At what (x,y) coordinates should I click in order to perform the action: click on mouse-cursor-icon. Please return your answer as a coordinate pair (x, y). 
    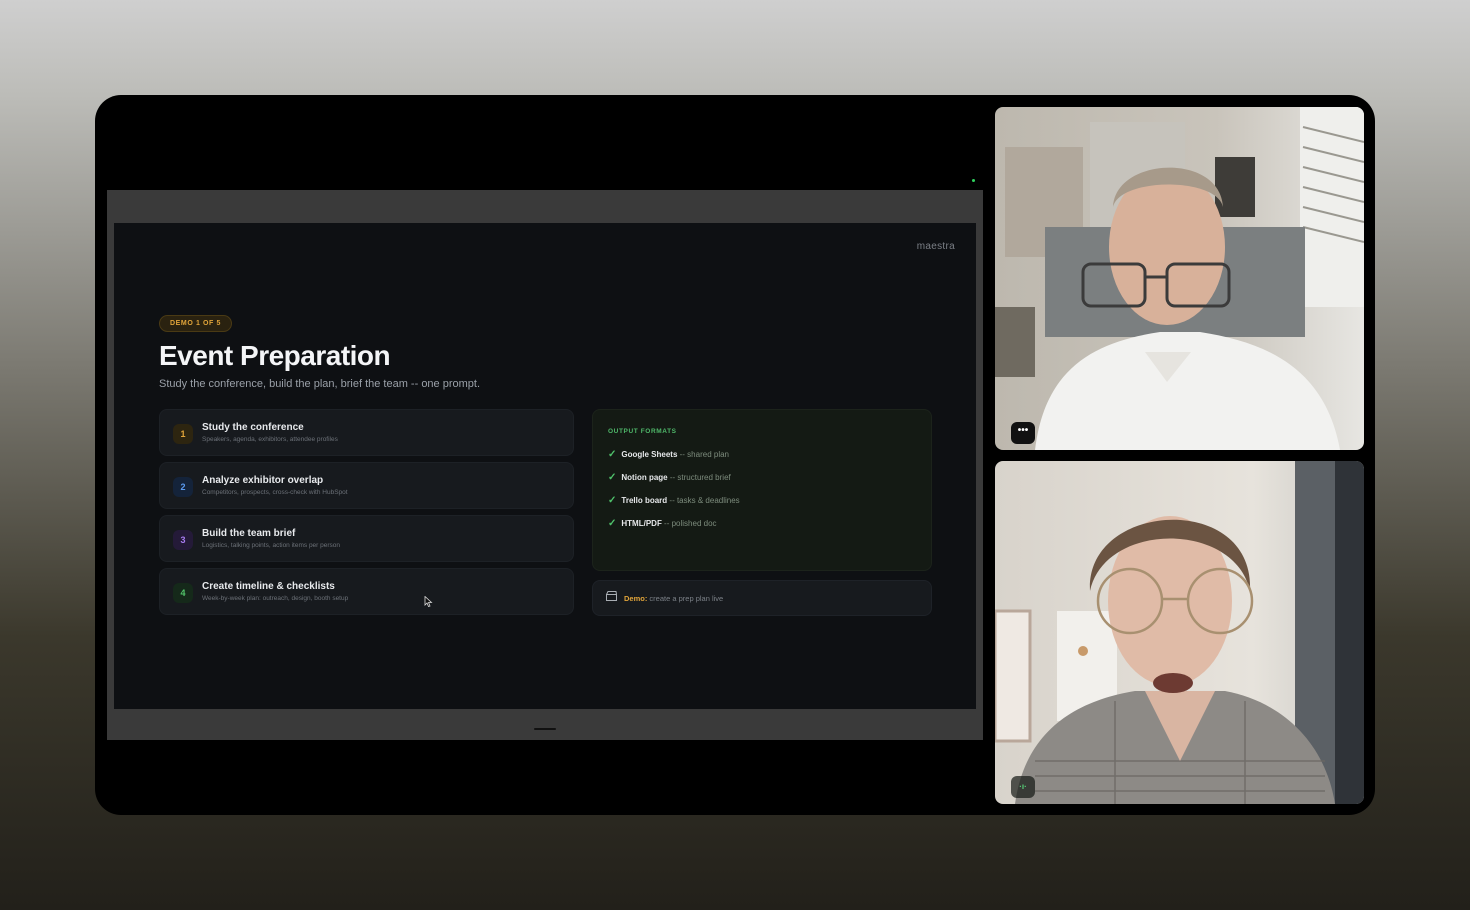
    Looking at the image, I should click on (428, 601).